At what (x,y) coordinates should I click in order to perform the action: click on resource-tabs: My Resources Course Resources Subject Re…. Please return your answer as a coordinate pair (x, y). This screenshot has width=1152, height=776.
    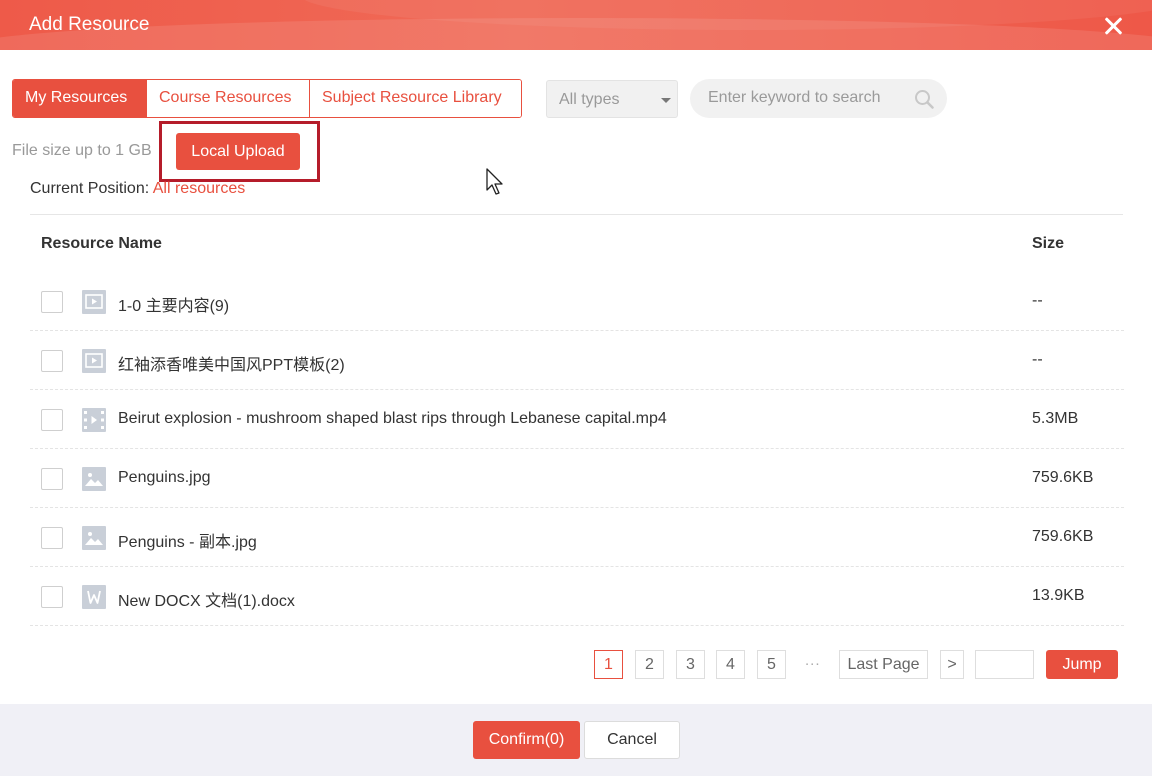
    Looking at the image, I should click on (267, 98).